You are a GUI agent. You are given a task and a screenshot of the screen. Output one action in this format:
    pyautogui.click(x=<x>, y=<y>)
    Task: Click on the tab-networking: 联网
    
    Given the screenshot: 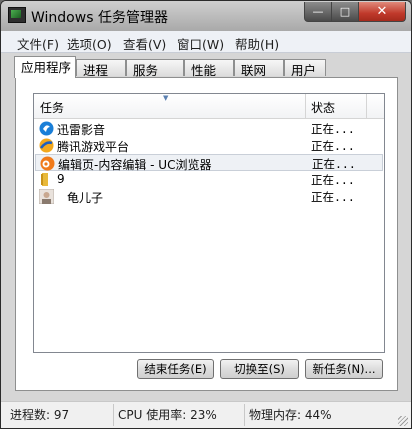 What is the action you would take?
    pyautogui.click(x=259, y=68)
    